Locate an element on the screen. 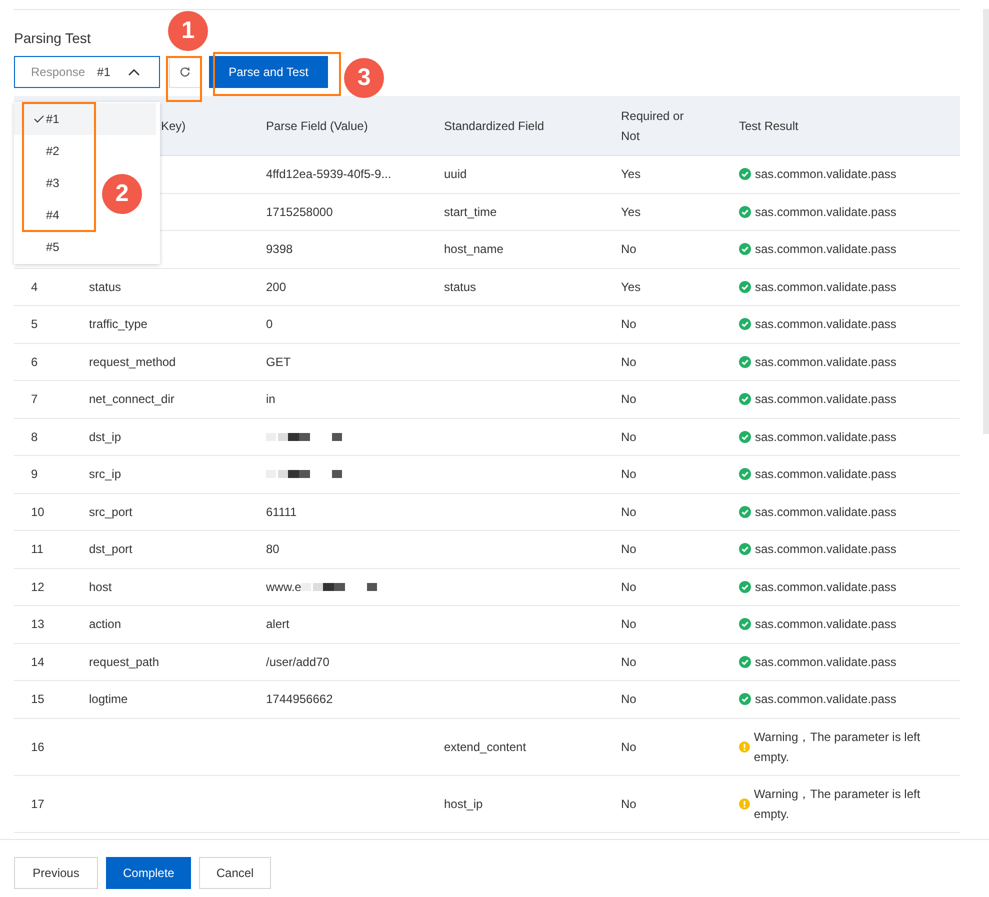 The height and width of the screenshot is (897, 989). result-text: Warning，The parameter is left empty. is located at coordinates (838, 804).